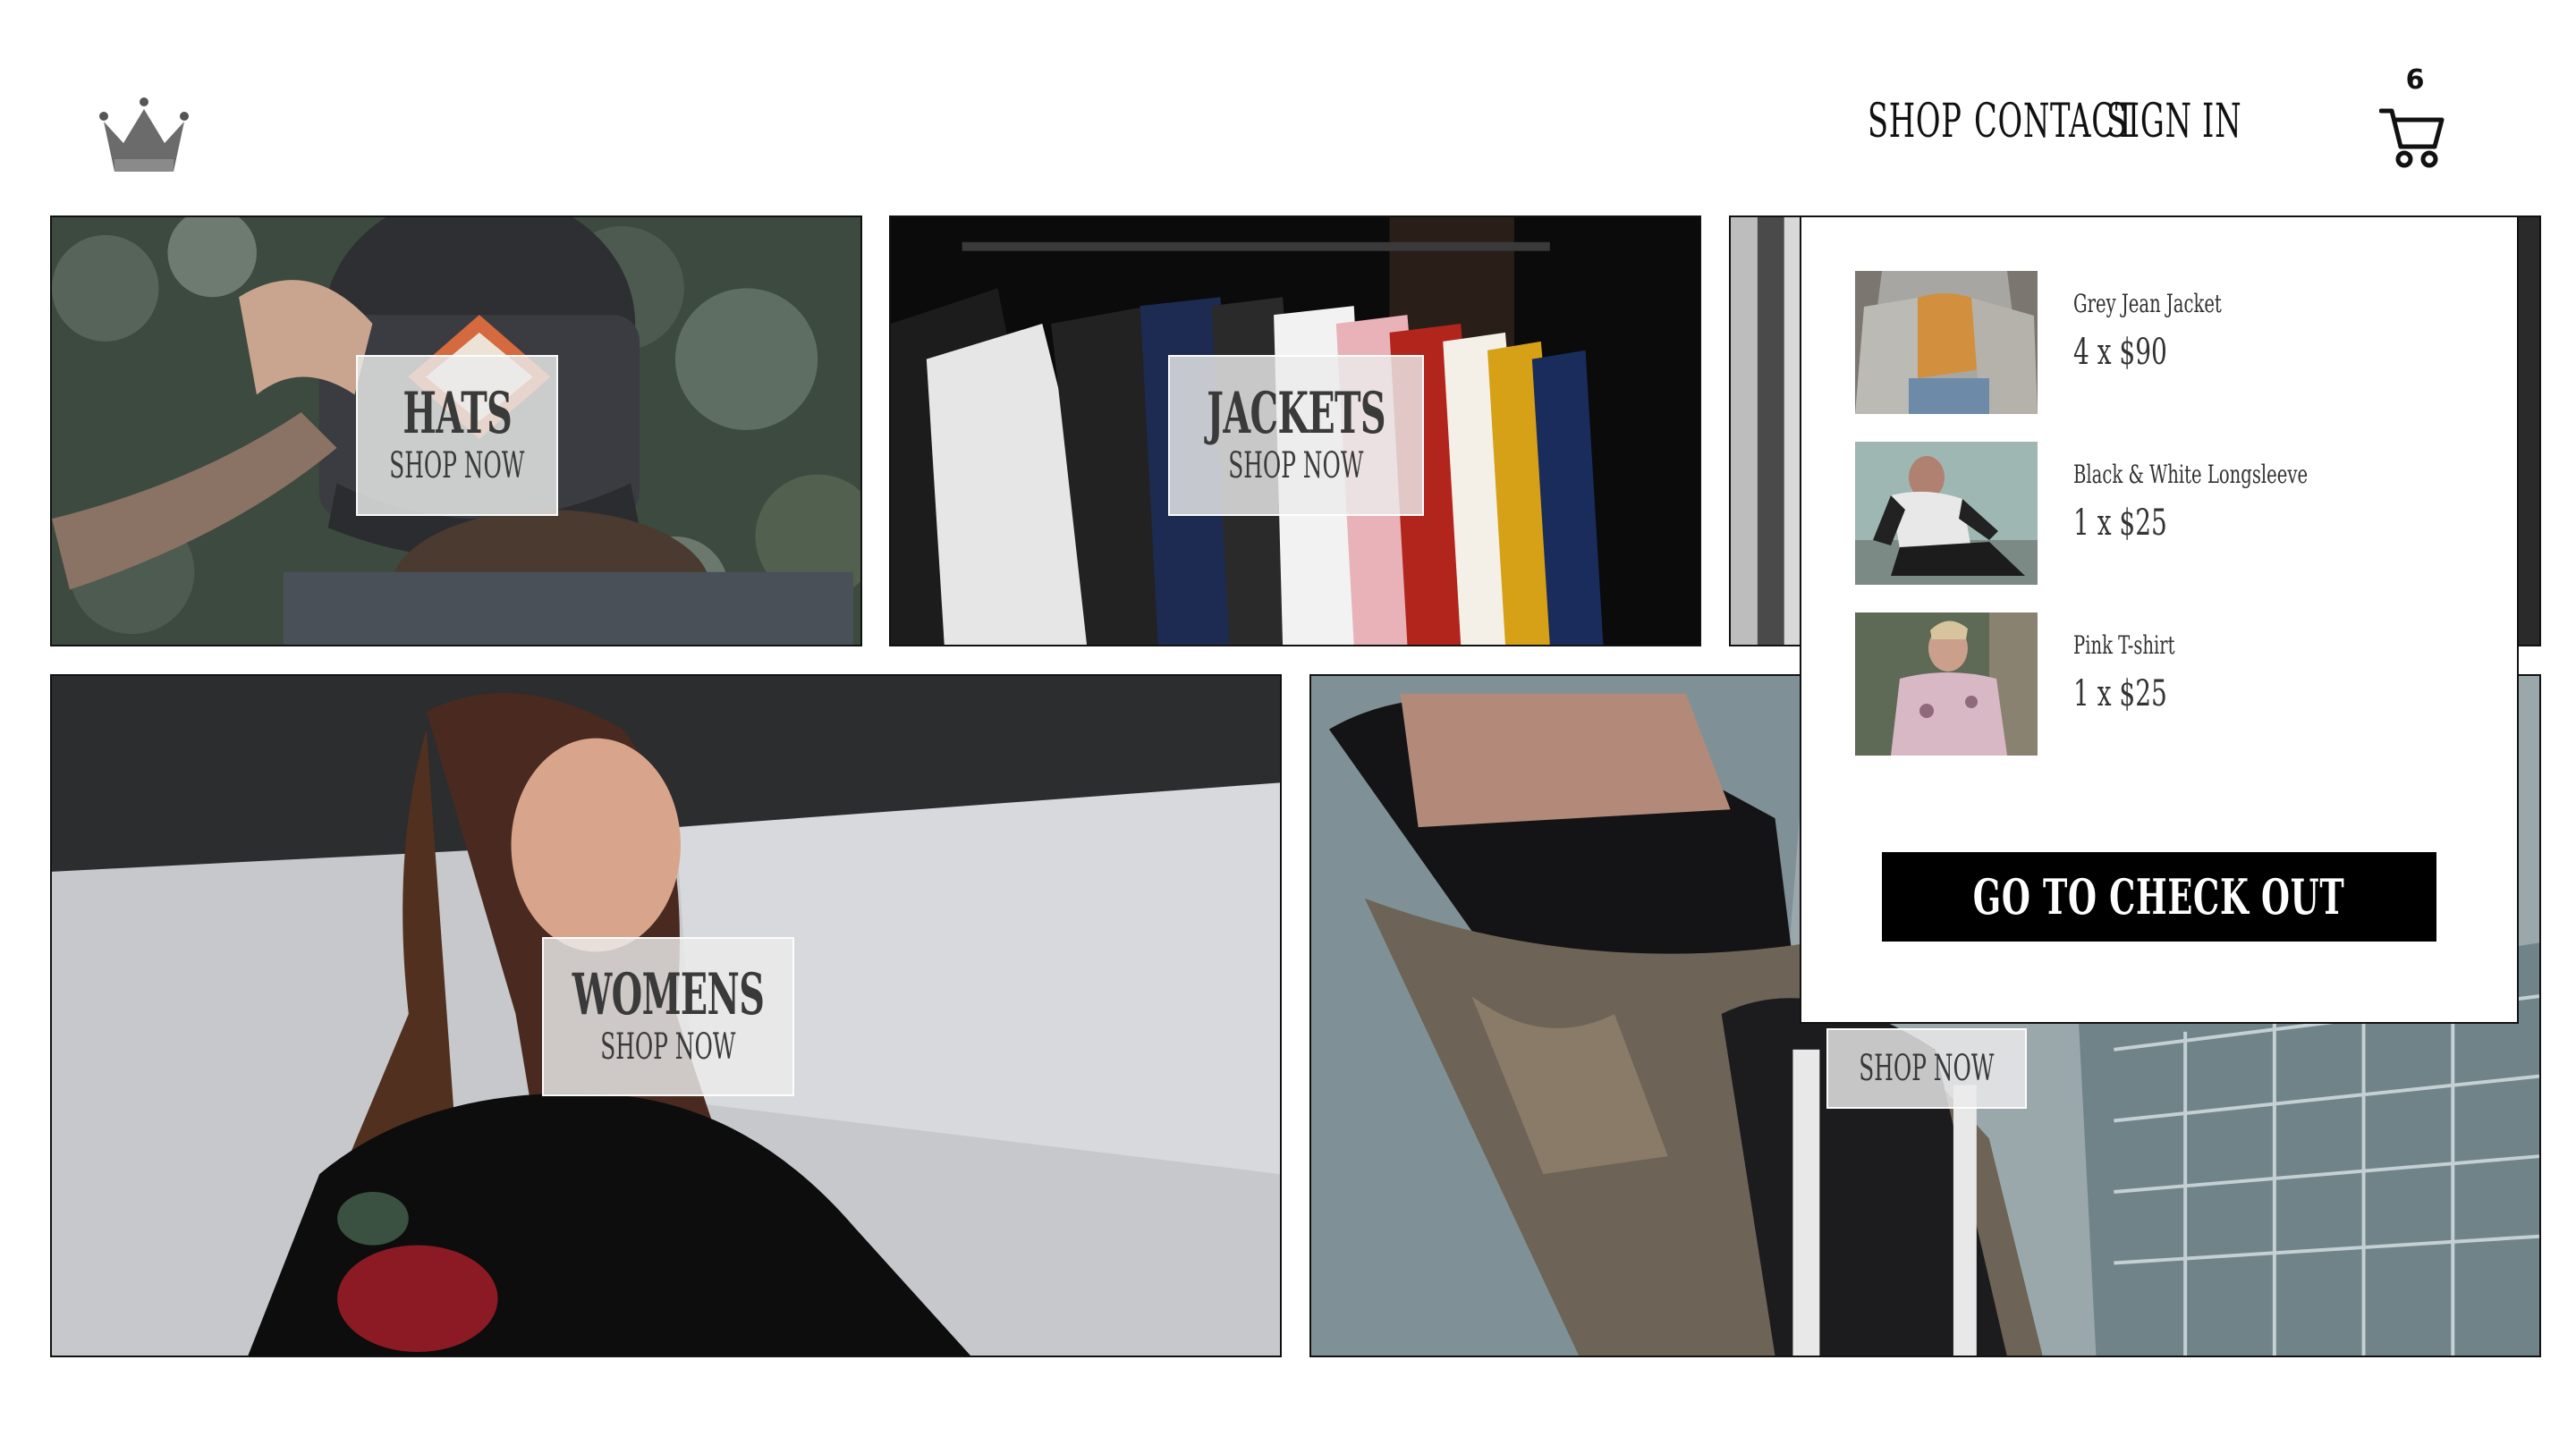 The width and height of the screenshot is (2576, 1436). What do you see at coordinates (2168, 342) in the screenshot?
I see `cart-item: Grey Jean Jacket 4 x $90` at bounding box center [2168, 342].